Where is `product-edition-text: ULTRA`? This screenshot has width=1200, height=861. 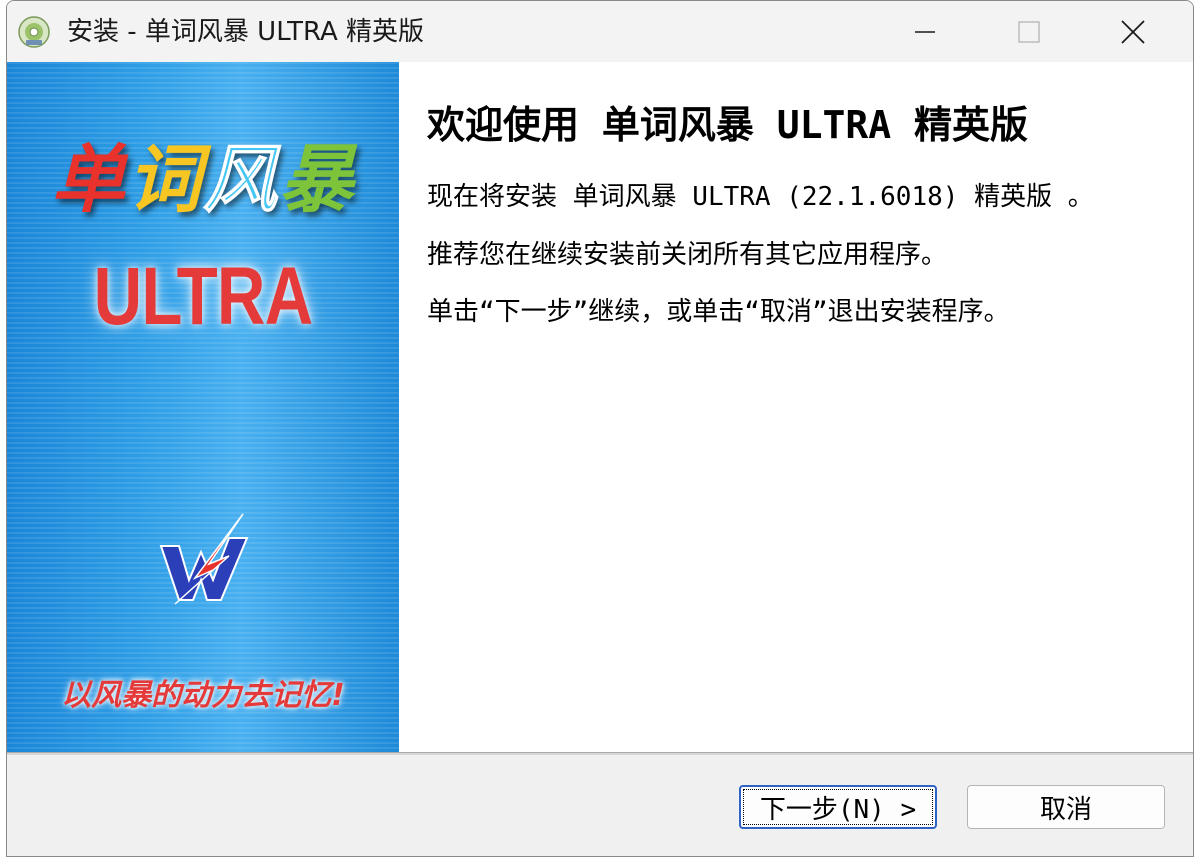 product-edition-text: ULTRA is located at coordinates (203, 296).